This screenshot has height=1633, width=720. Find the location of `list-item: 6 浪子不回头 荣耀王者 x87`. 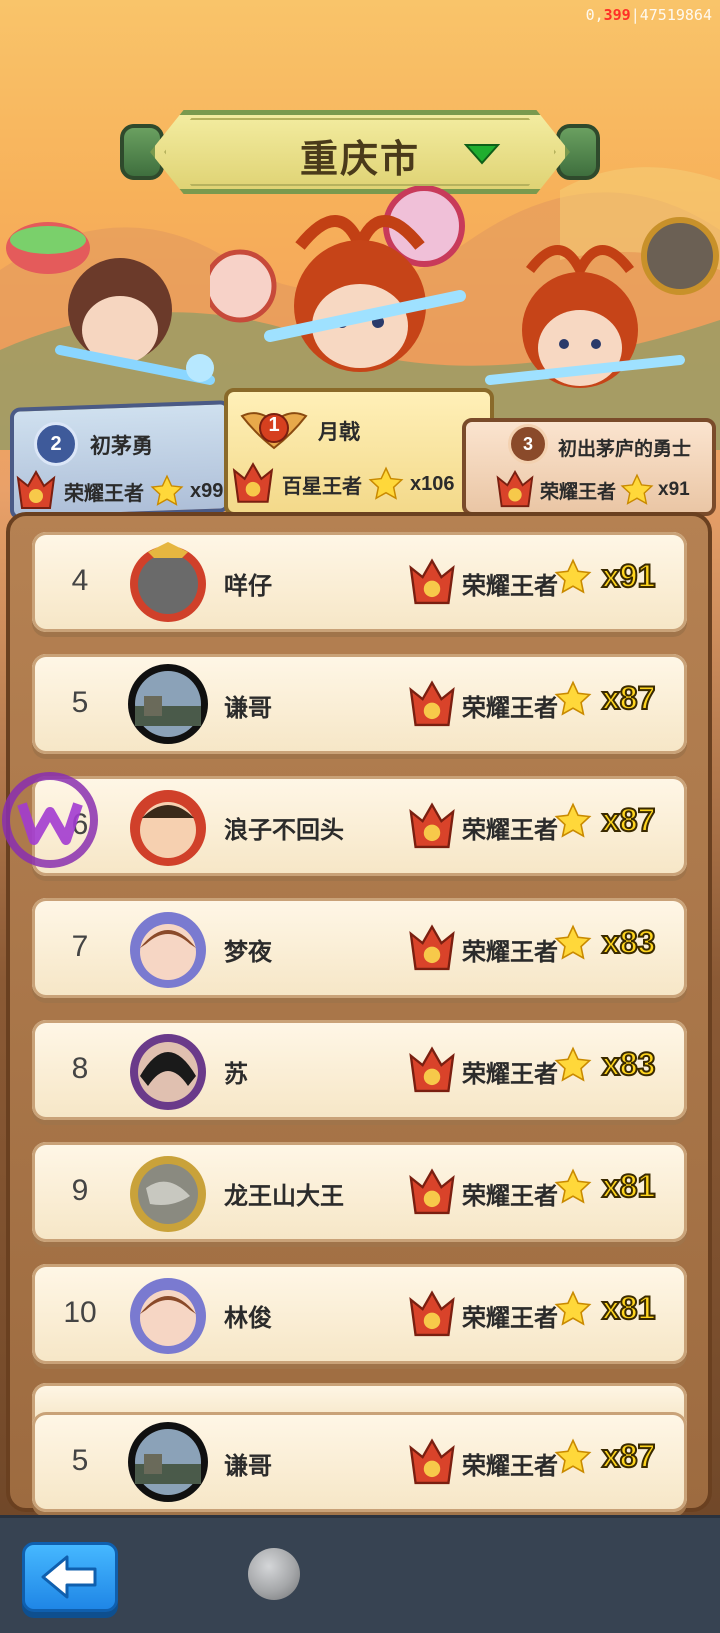

list-item: 6 浪子不回头 荣耀王者 x87 is located at coordinates (359, 826).